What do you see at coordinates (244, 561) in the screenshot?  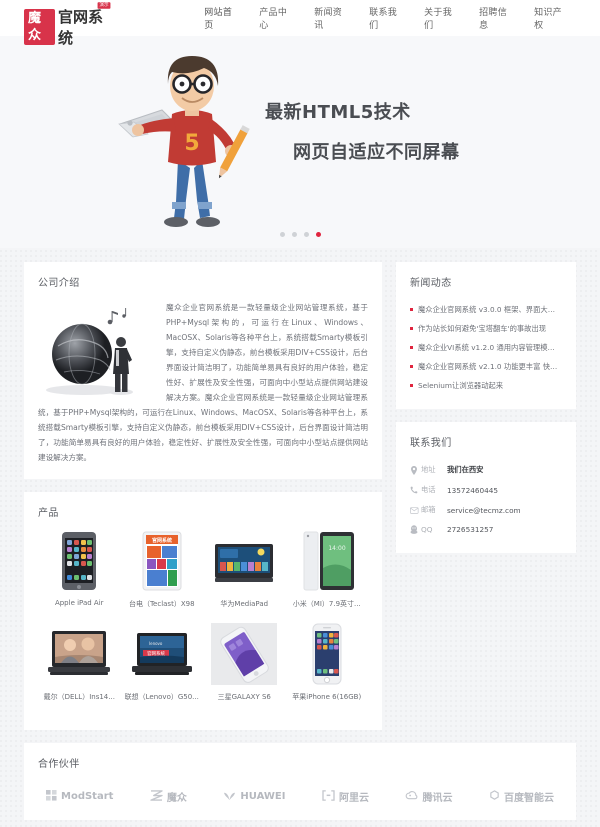 I see `huawei-mediapad-thumb` at bounding box center [244, 561].